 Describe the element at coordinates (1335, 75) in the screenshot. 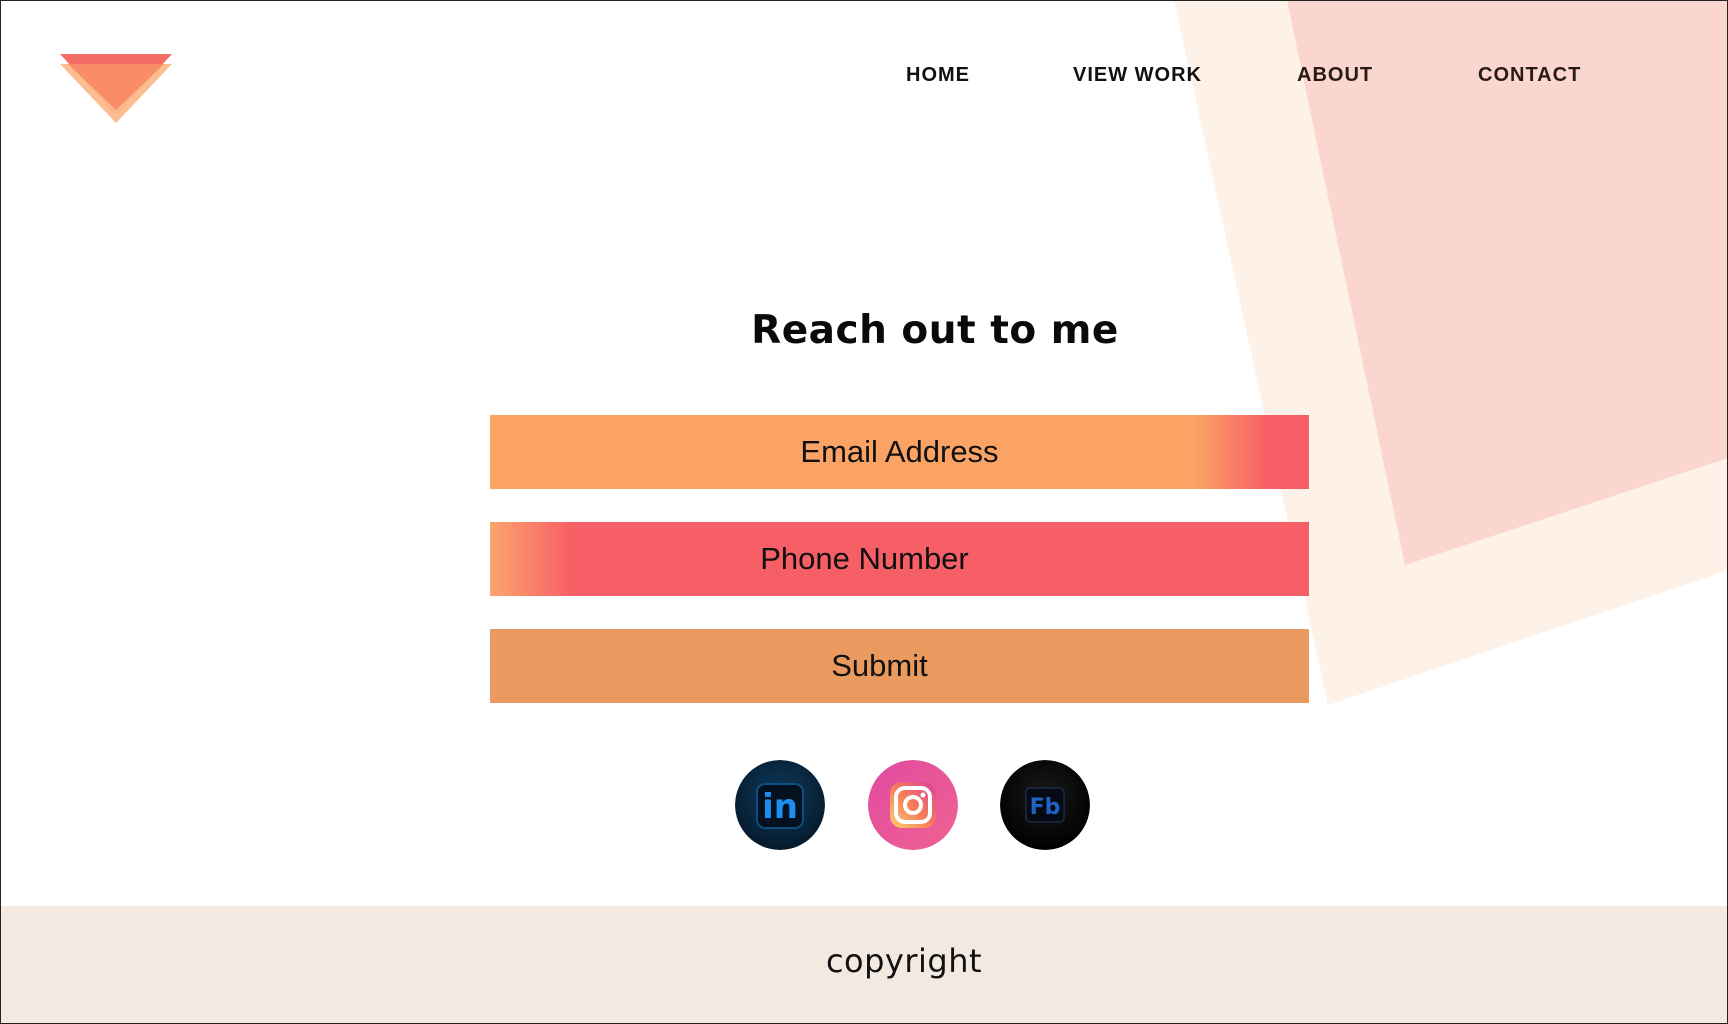

I see `nav-about-link: ABOUT` at that location.